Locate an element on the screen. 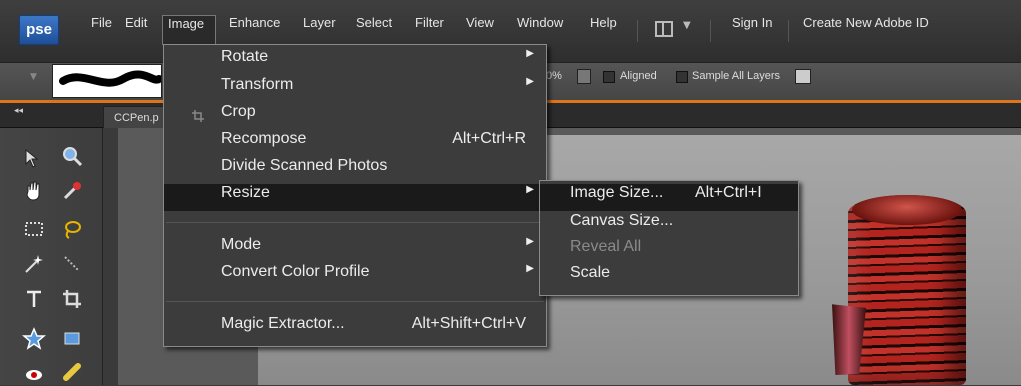  menu-file: File is located at coordinates (101, 30).